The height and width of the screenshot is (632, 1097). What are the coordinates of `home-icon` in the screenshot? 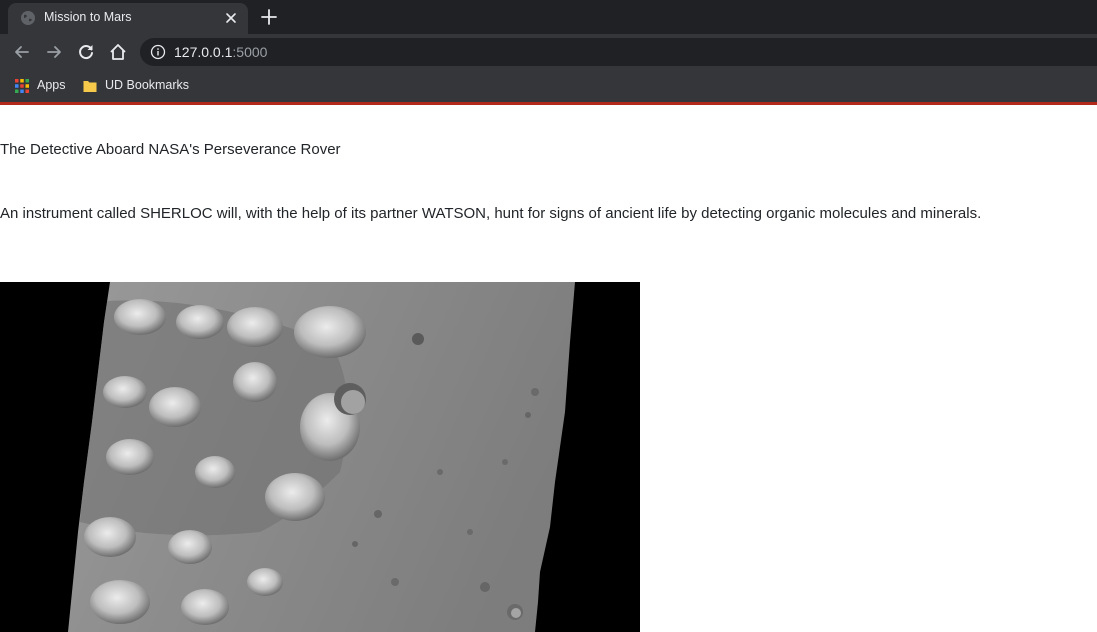 It's located at (118, 52).